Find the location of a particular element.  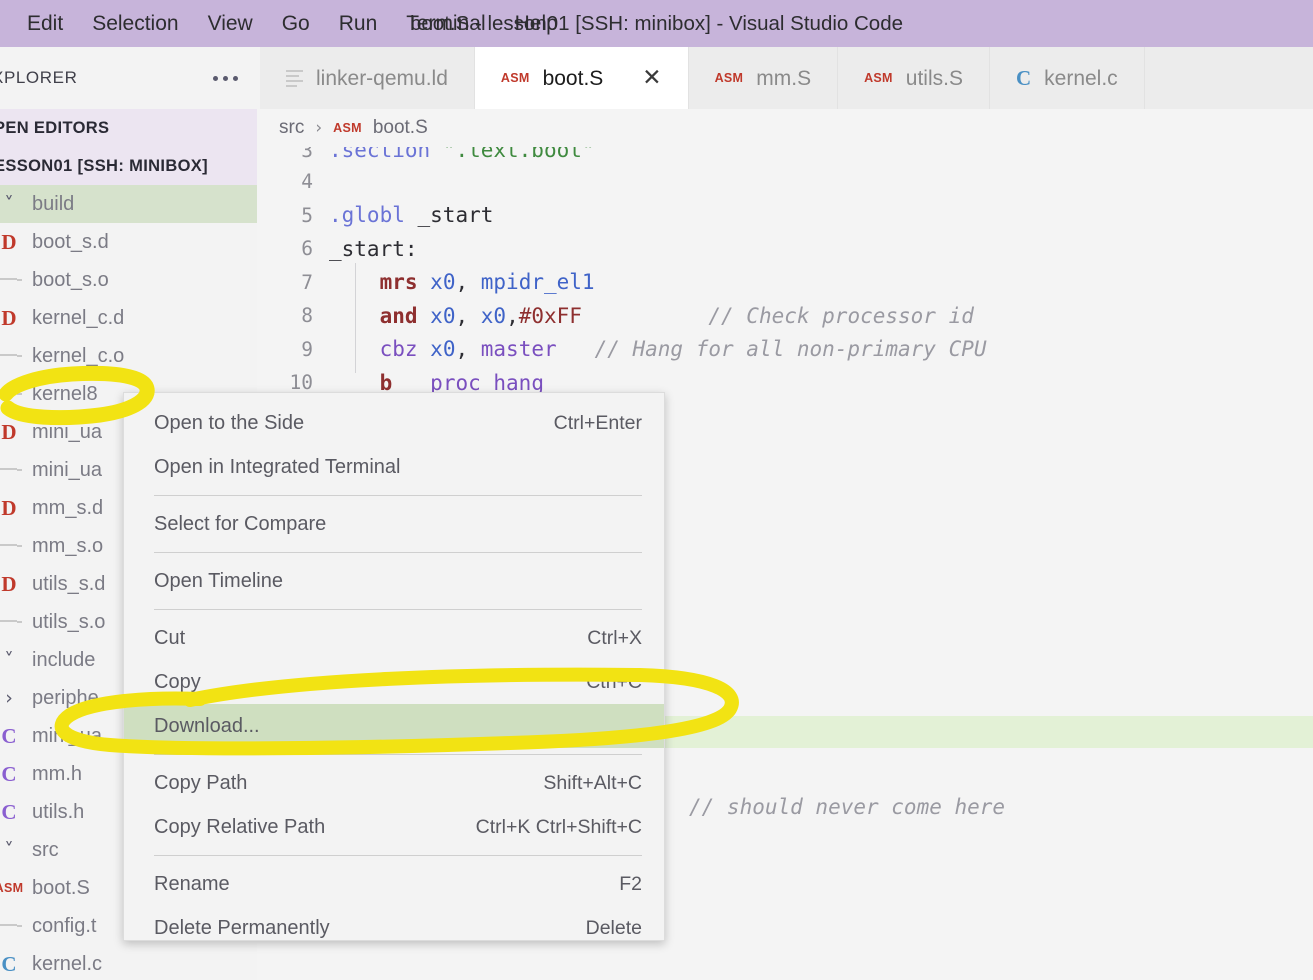

explorer-title: XPLORER is located at coordinates (39, 77).